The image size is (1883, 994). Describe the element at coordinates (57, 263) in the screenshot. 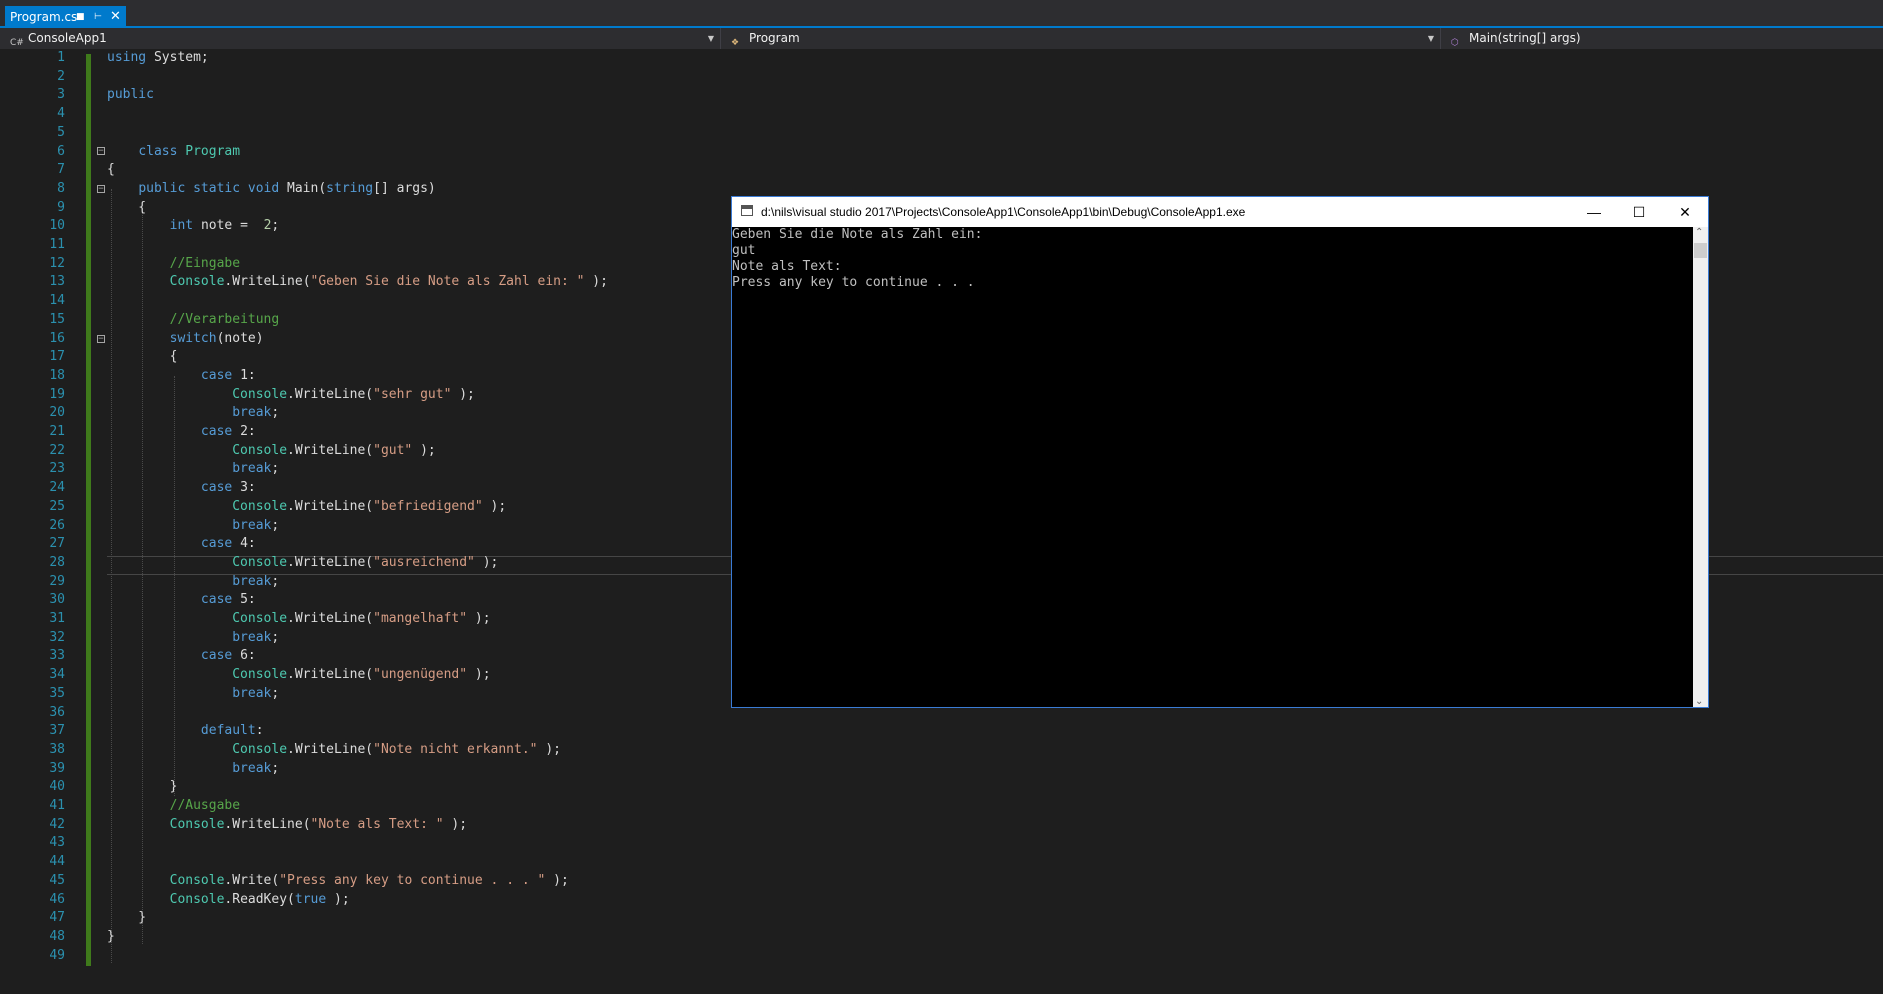

I see `line-number: 12` at that location.